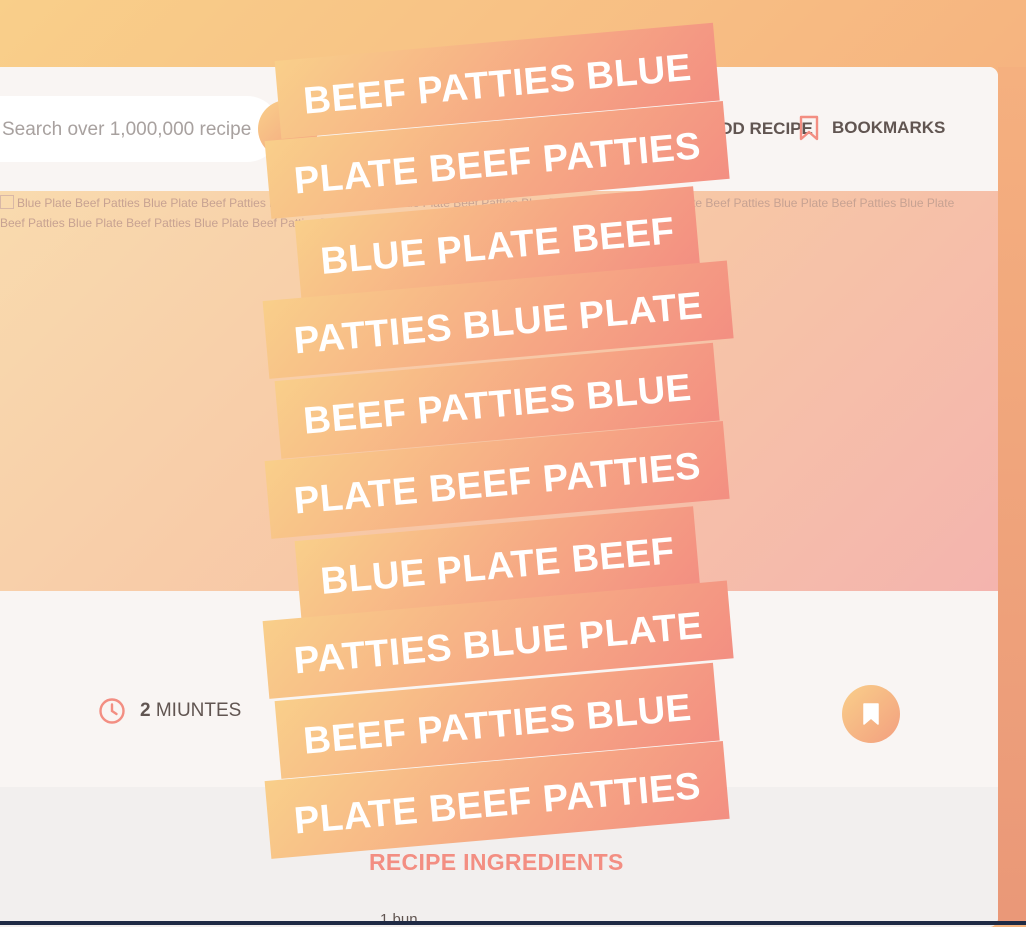 The height and width of the screenshot is (927, 1026). I want to click on cooking-time: 2 MIUNTES, so click(169, 711).